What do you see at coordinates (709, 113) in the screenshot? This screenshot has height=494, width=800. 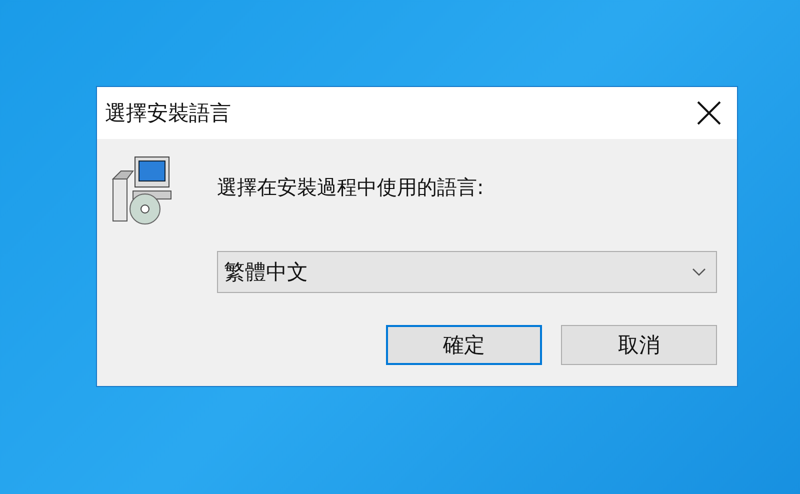 I see `close-icon` at bounding box center [709, 113].